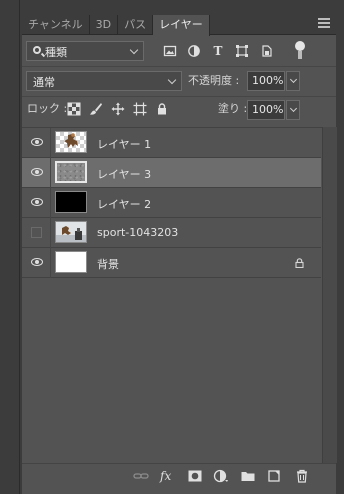 The height and width of the screenshot is (494, 344). What do you see at coordinates (137, 232) in the screenshot?
I see `layer-name: sport-1043203` at bounding box center [137, 232].